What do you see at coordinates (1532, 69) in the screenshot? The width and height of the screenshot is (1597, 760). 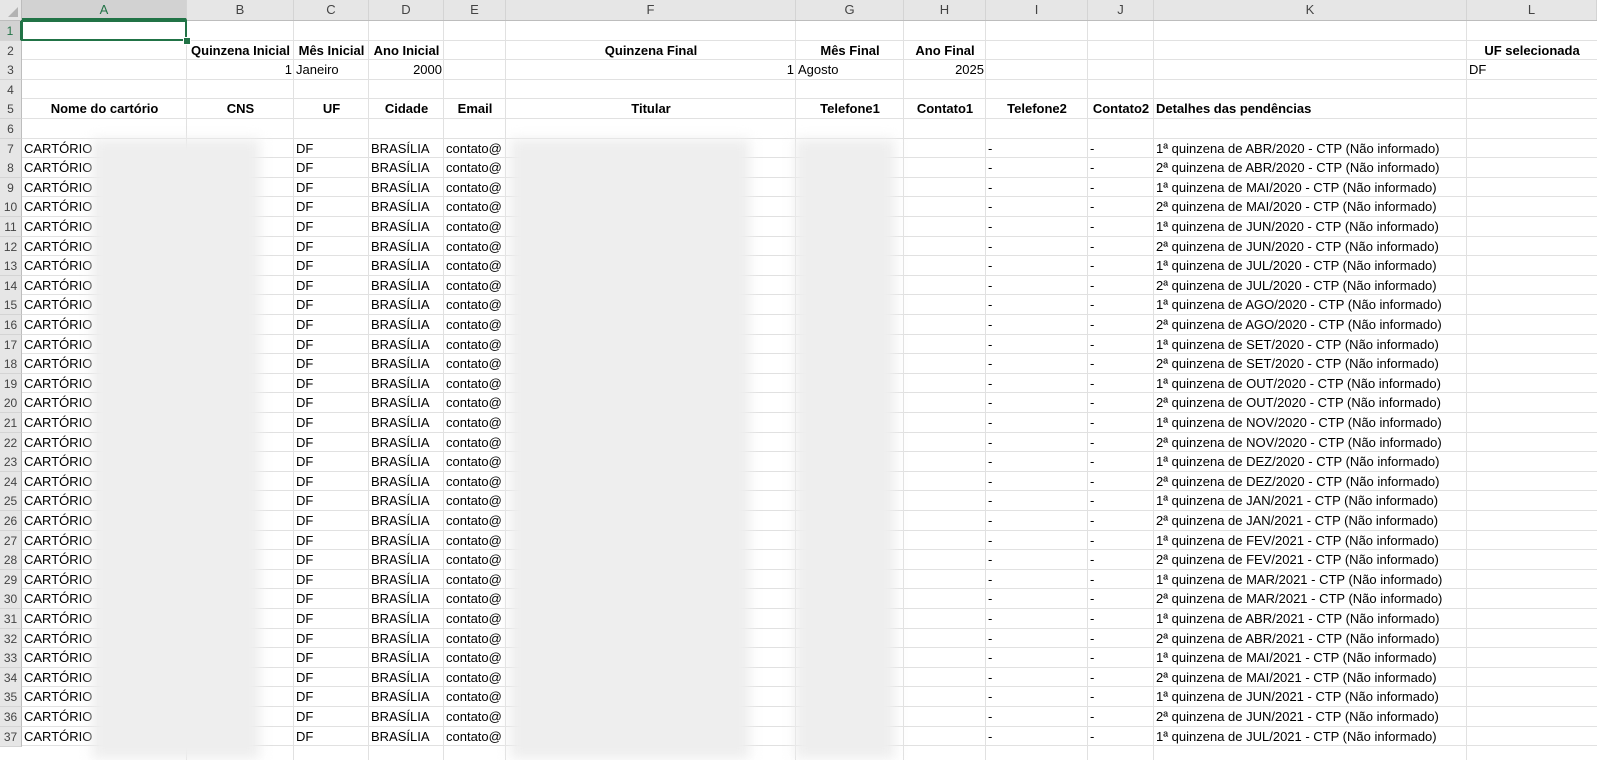 I see `value-uf-selecionada: DF` at bounding box center [1532, 69].